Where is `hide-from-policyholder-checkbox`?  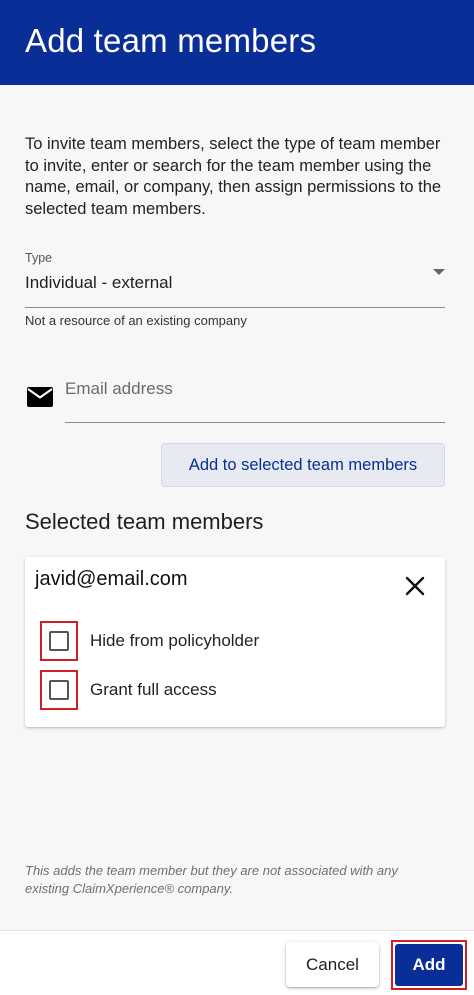 hide-from-policyholder-checkbox is located at coordinates (59, 641).